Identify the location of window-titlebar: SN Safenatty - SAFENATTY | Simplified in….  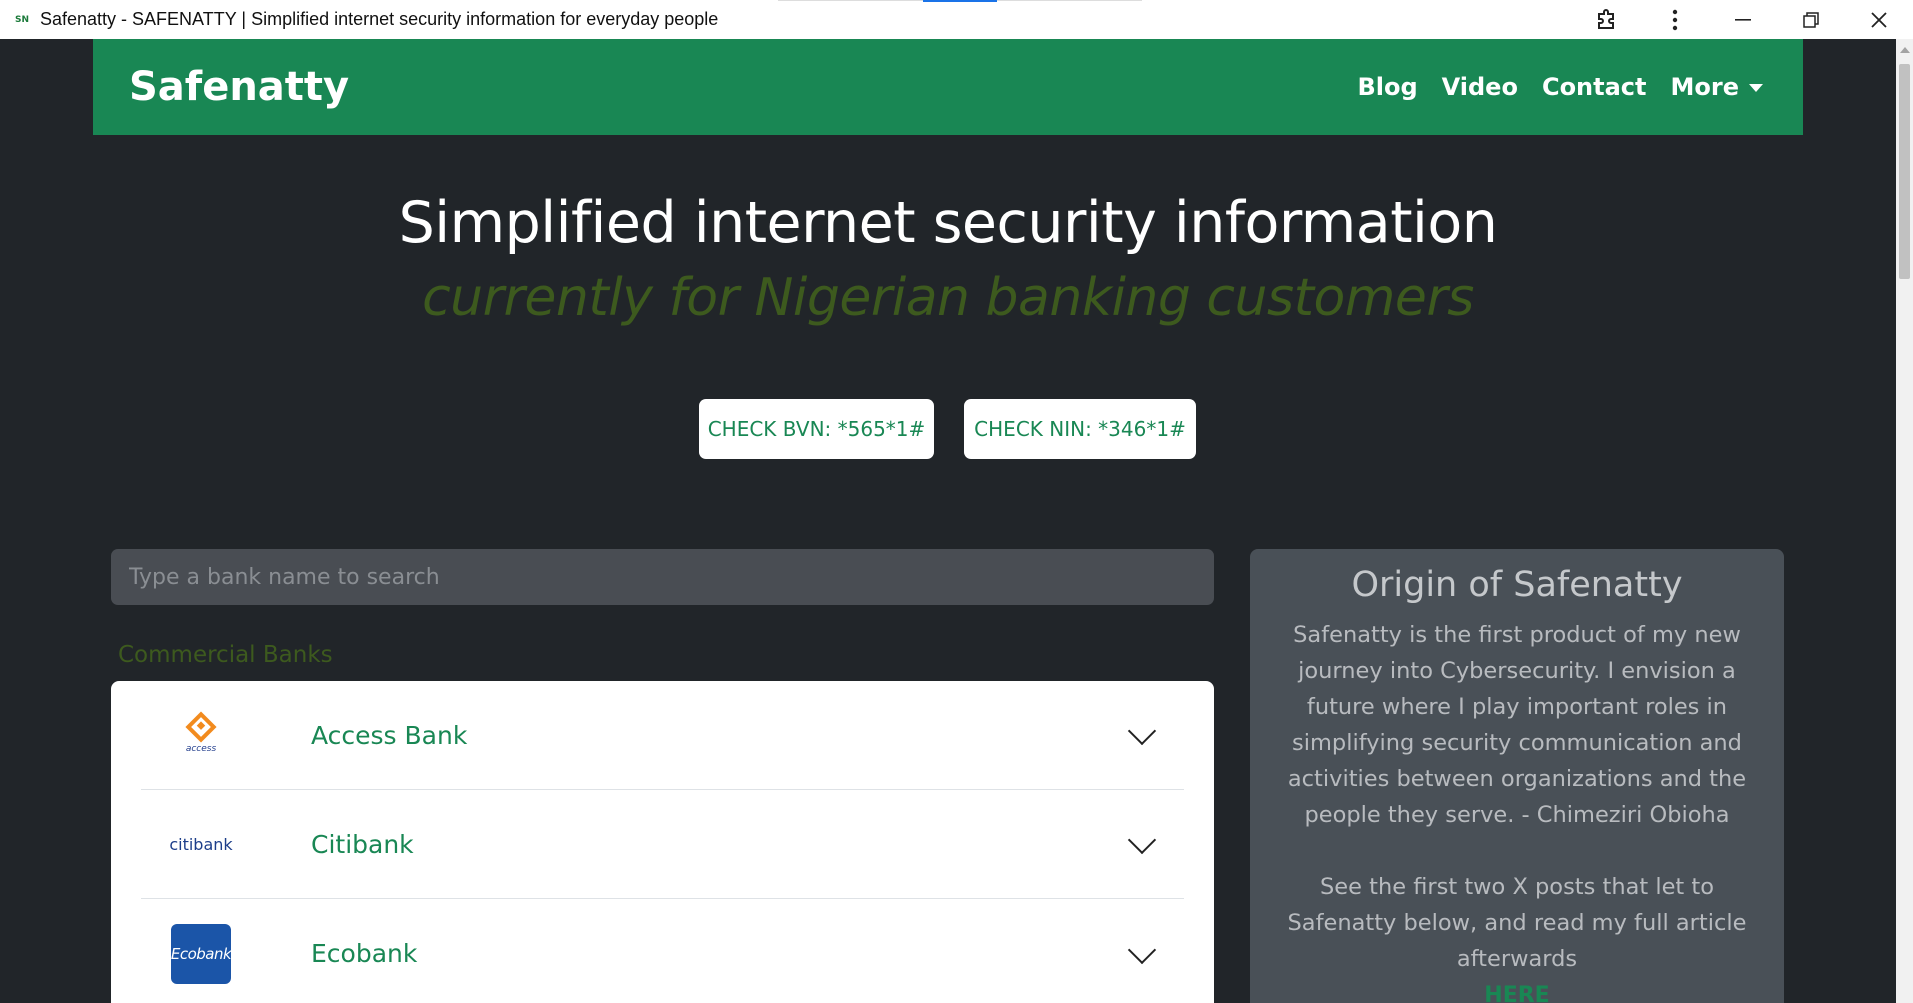
(956, 19).